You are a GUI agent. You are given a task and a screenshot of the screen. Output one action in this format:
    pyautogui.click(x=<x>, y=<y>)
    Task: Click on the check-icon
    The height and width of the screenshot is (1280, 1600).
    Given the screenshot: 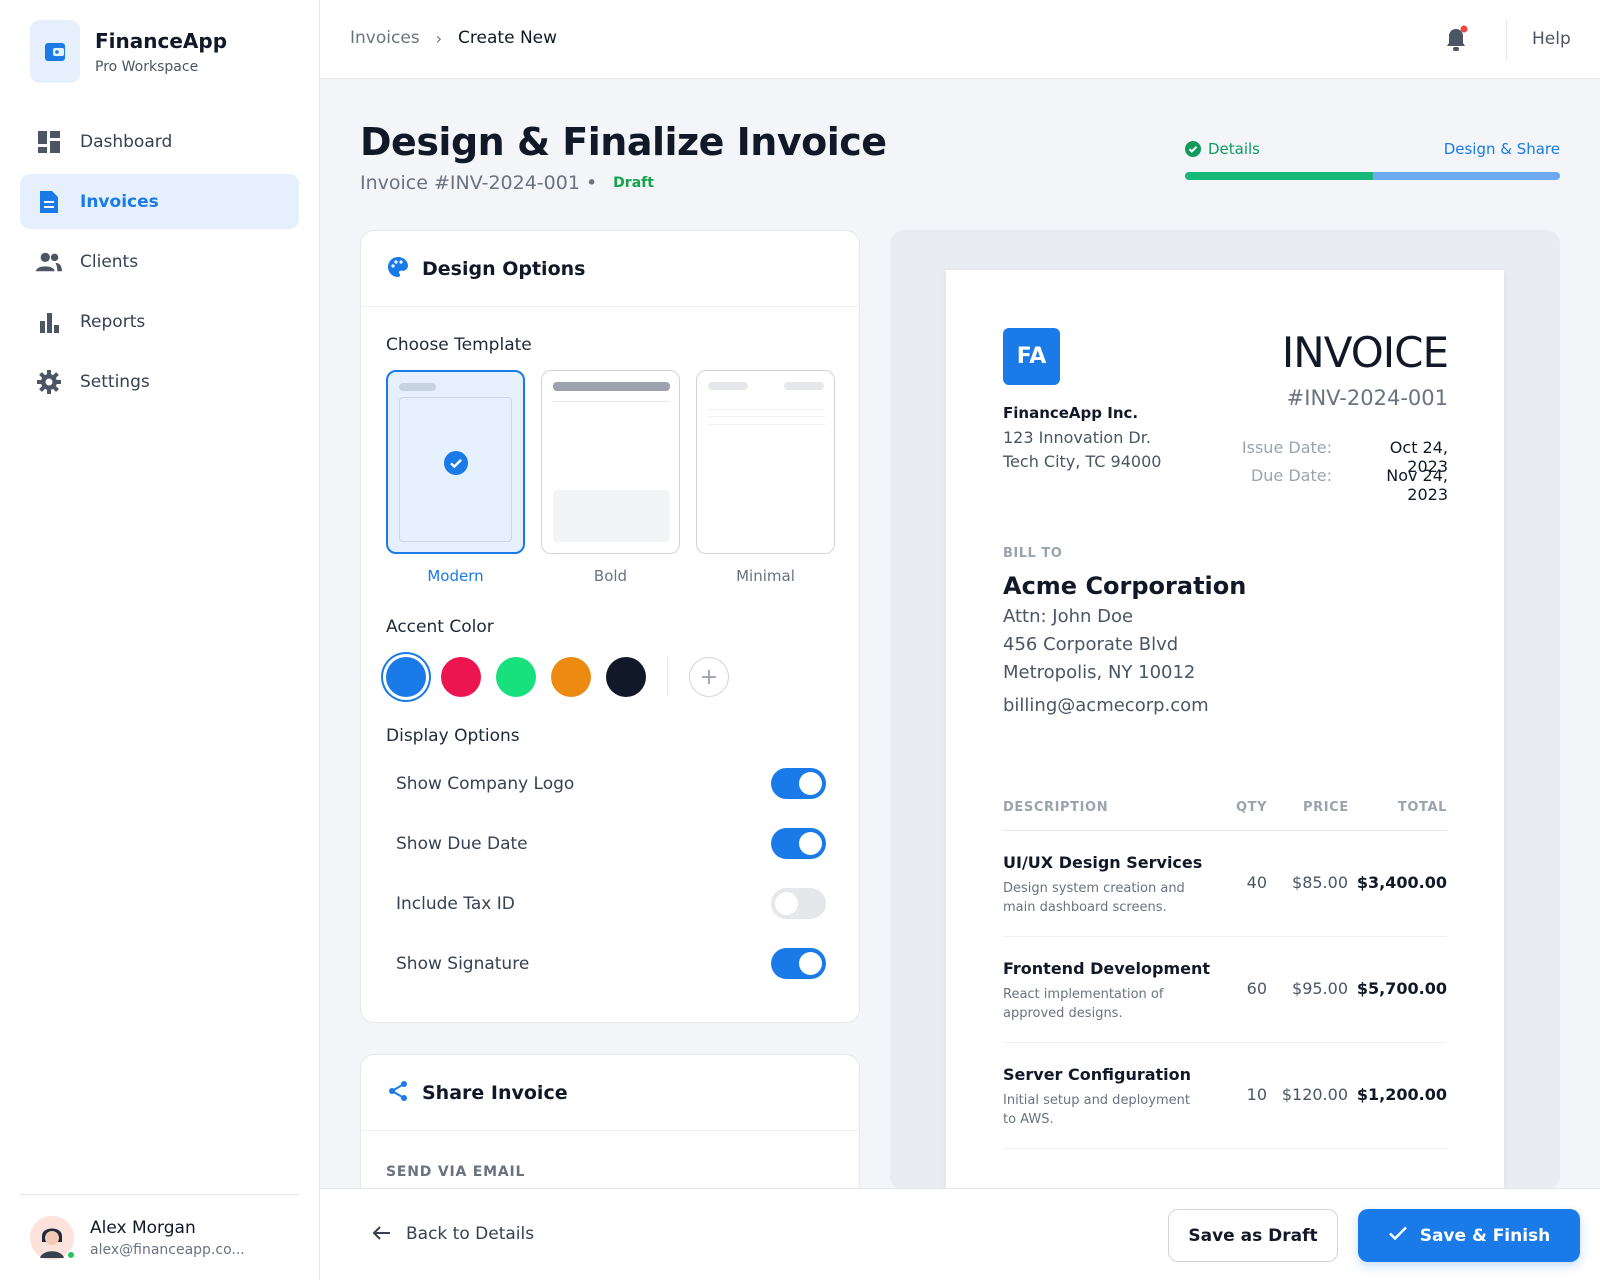 What is the action you would take?
    pyautogui.click(x=1398, y=1235)
    